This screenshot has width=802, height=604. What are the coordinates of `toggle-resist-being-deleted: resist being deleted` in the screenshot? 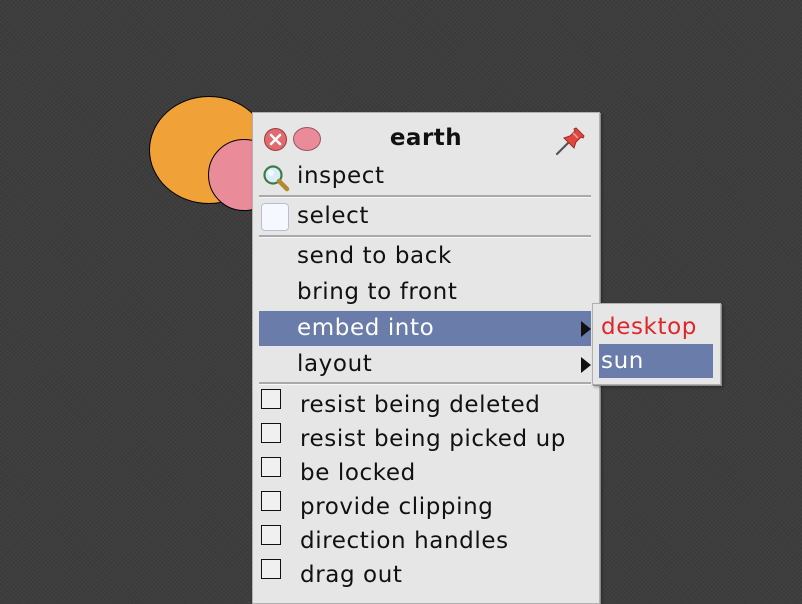 It's located at (425, 404).